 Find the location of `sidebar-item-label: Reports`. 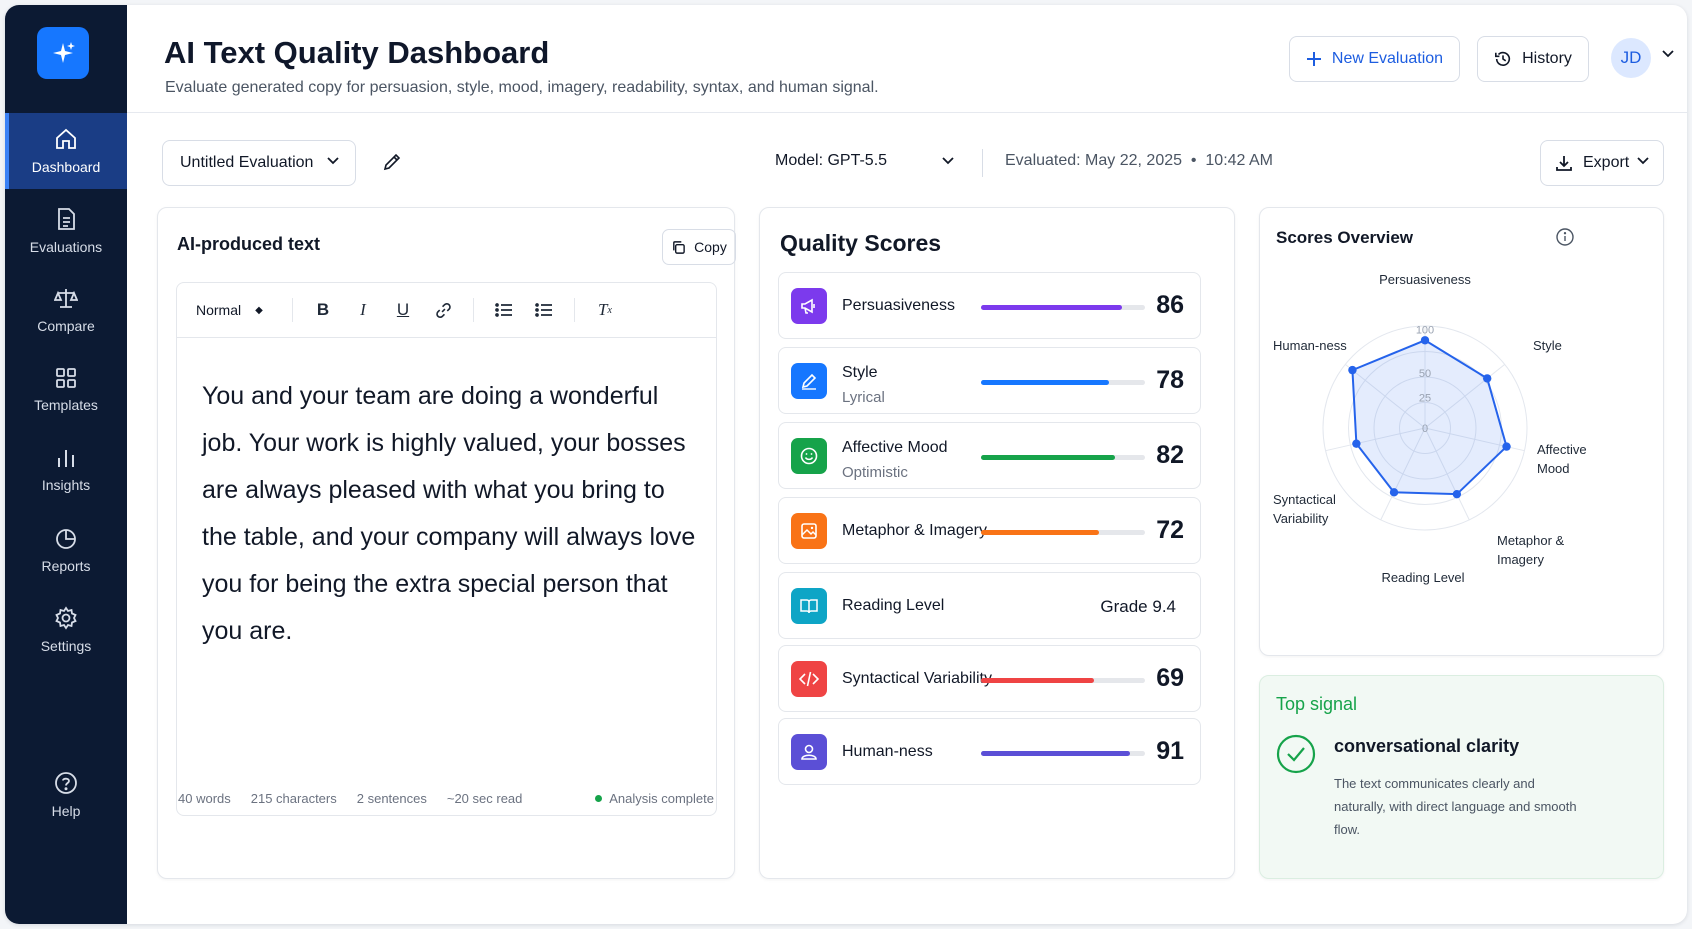

sidebar-item-label: Reports is located at coordinates (66, 566).